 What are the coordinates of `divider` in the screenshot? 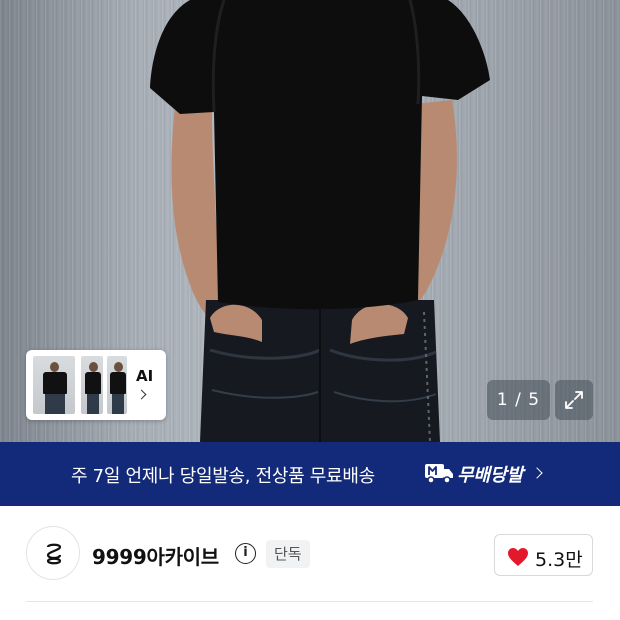 It's located at (309, 601).